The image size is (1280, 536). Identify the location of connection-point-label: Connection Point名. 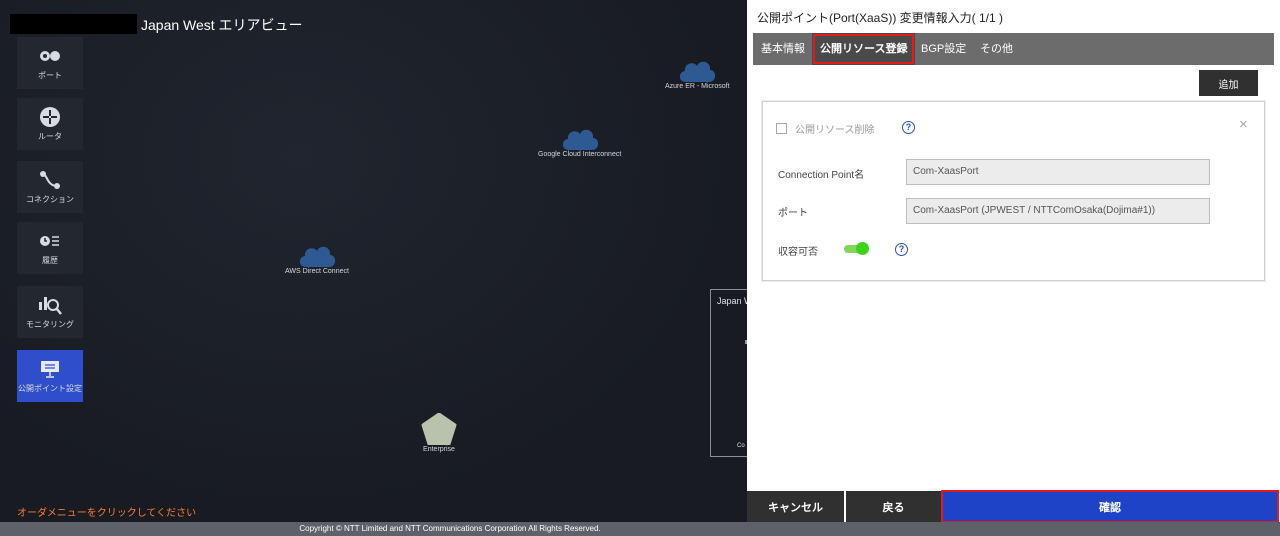
(821, 175).